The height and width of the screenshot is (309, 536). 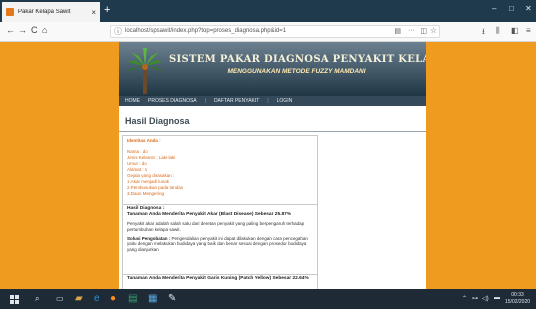 What do you see at coordinates (44, 30) in the screenshot?
I see `home-button: ⌂` at bounding box center [44, 30].